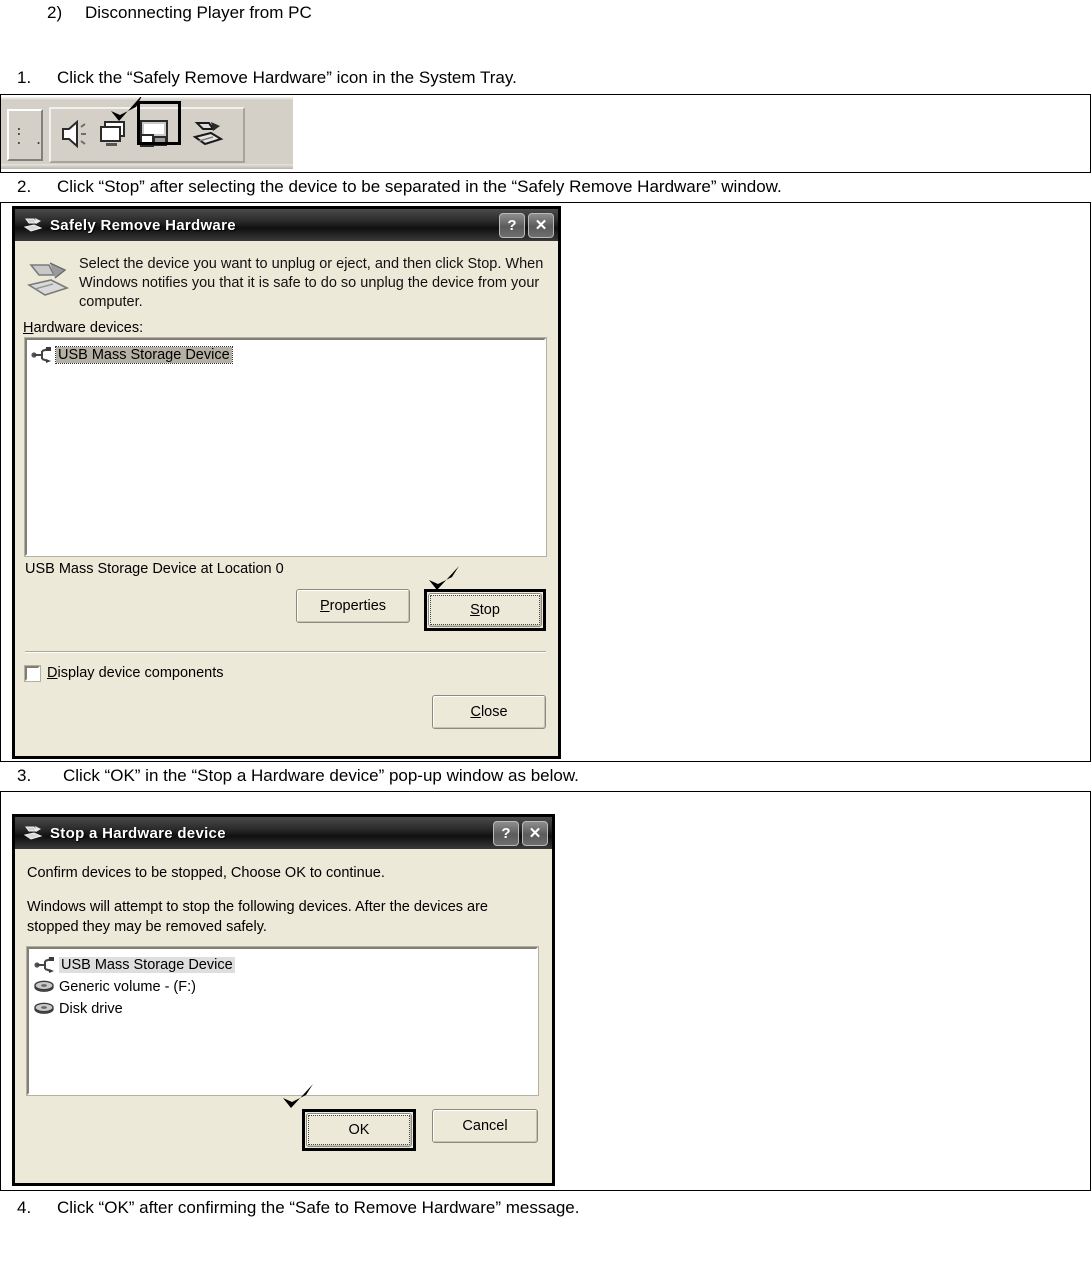  I want to click on stop-label-rest: top, so click(489, 610).